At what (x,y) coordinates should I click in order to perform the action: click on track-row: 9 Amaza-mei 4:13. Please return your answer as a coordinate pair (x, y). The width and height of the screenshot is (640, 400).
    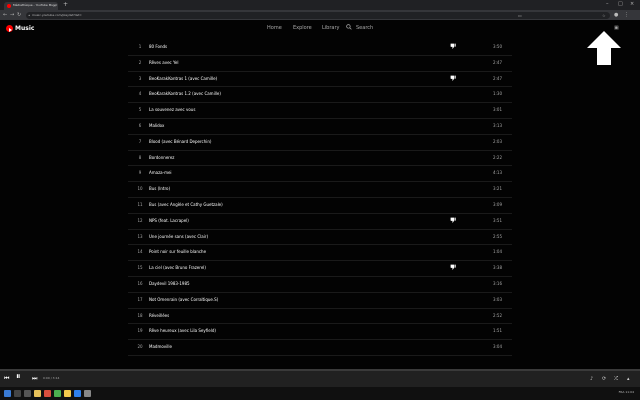
    Looking at the image, I should click on (320, 174).